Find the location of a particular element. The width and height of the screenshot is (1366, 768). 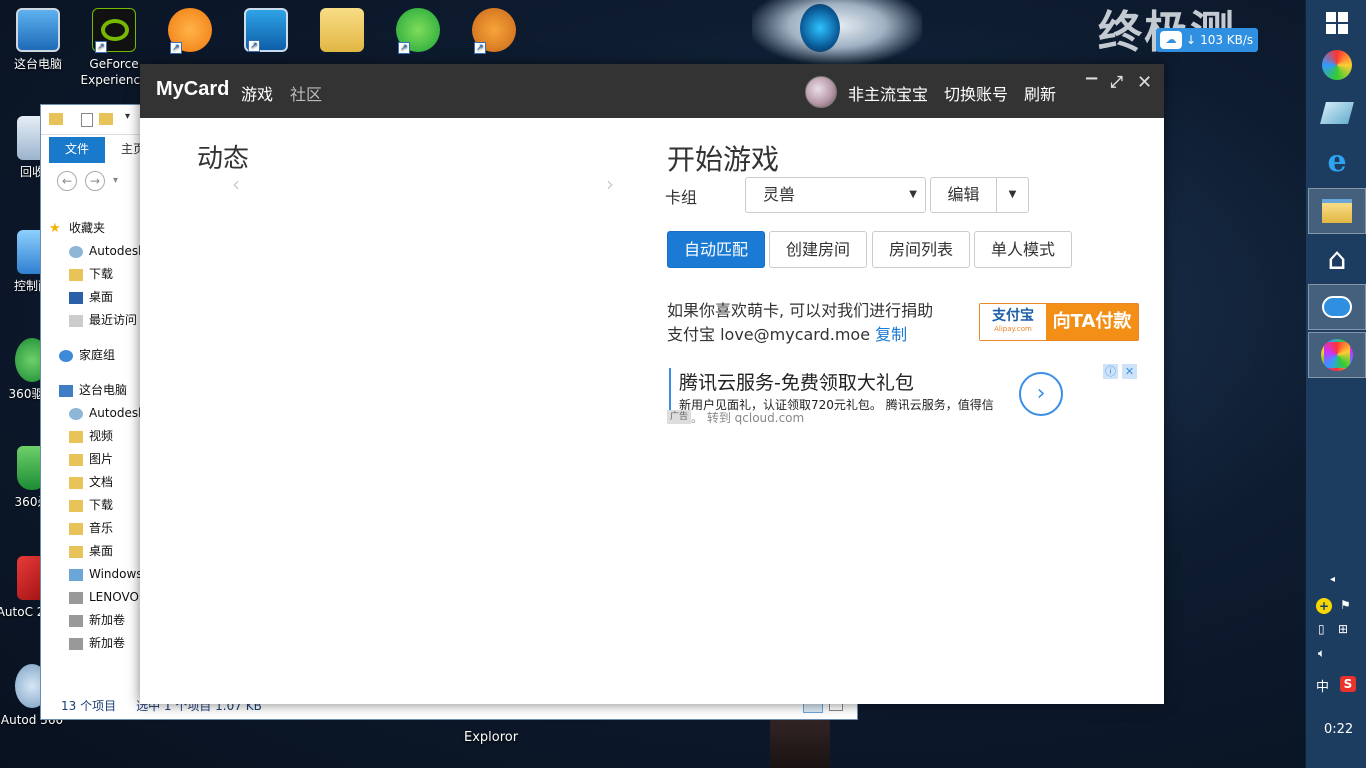

ribbon-tab-file: 文件 is located at coordinates (77, 150).